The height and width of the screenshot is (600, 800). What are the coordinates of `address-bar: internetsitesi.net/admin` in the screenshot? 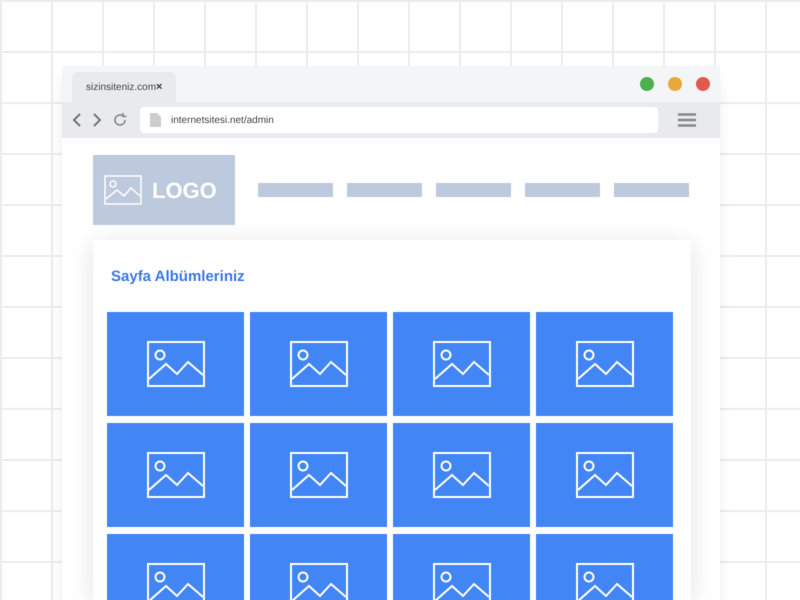 It's located at (399, 120).